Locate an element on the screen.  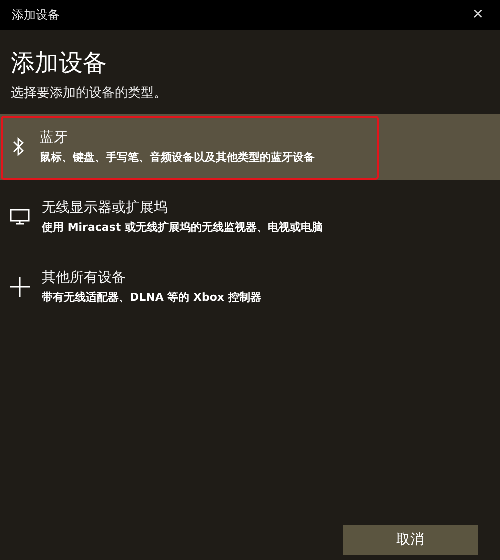
device-type-option: 其他所有设备 带有无线适配器、DLNA 等的 Xbox 控制器 is located at coordinates (250, 287).